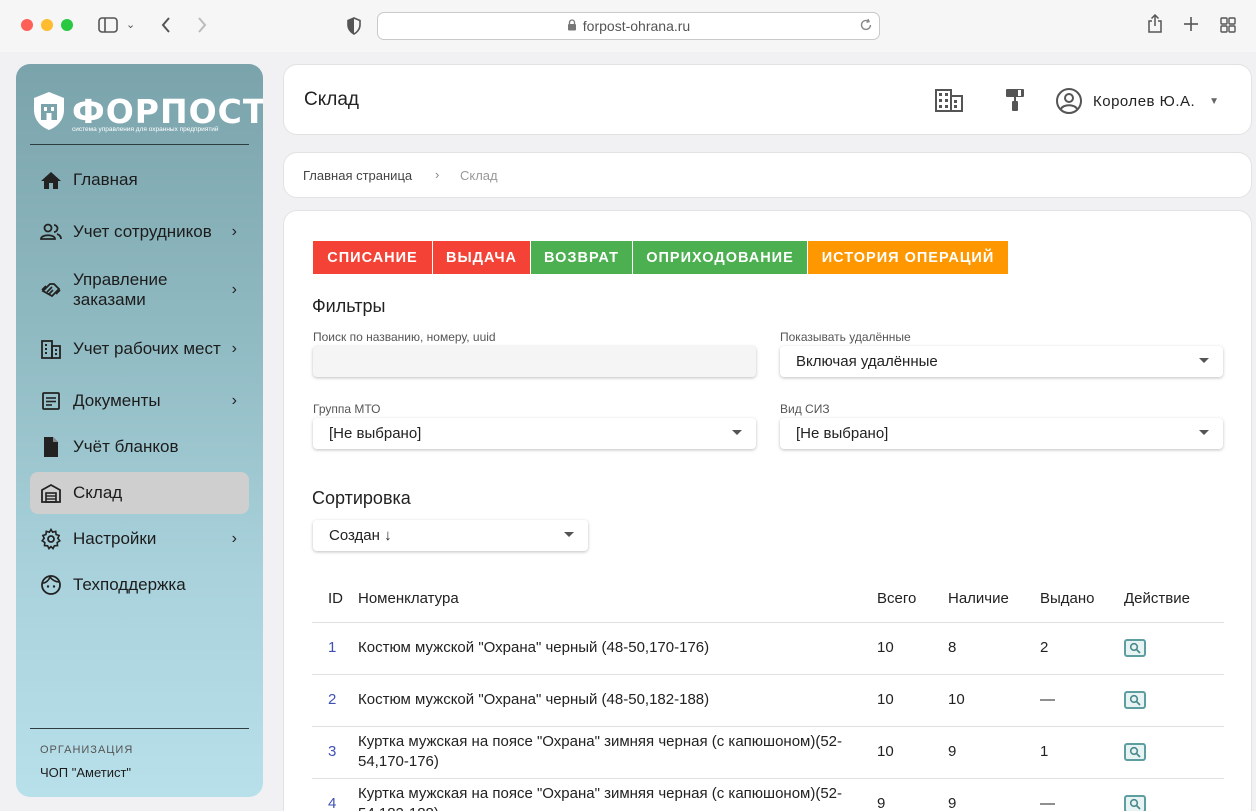 The width and height of the screenshot is (1256, 811). I want to click on paint-roller-icon, so click(1015, 102).